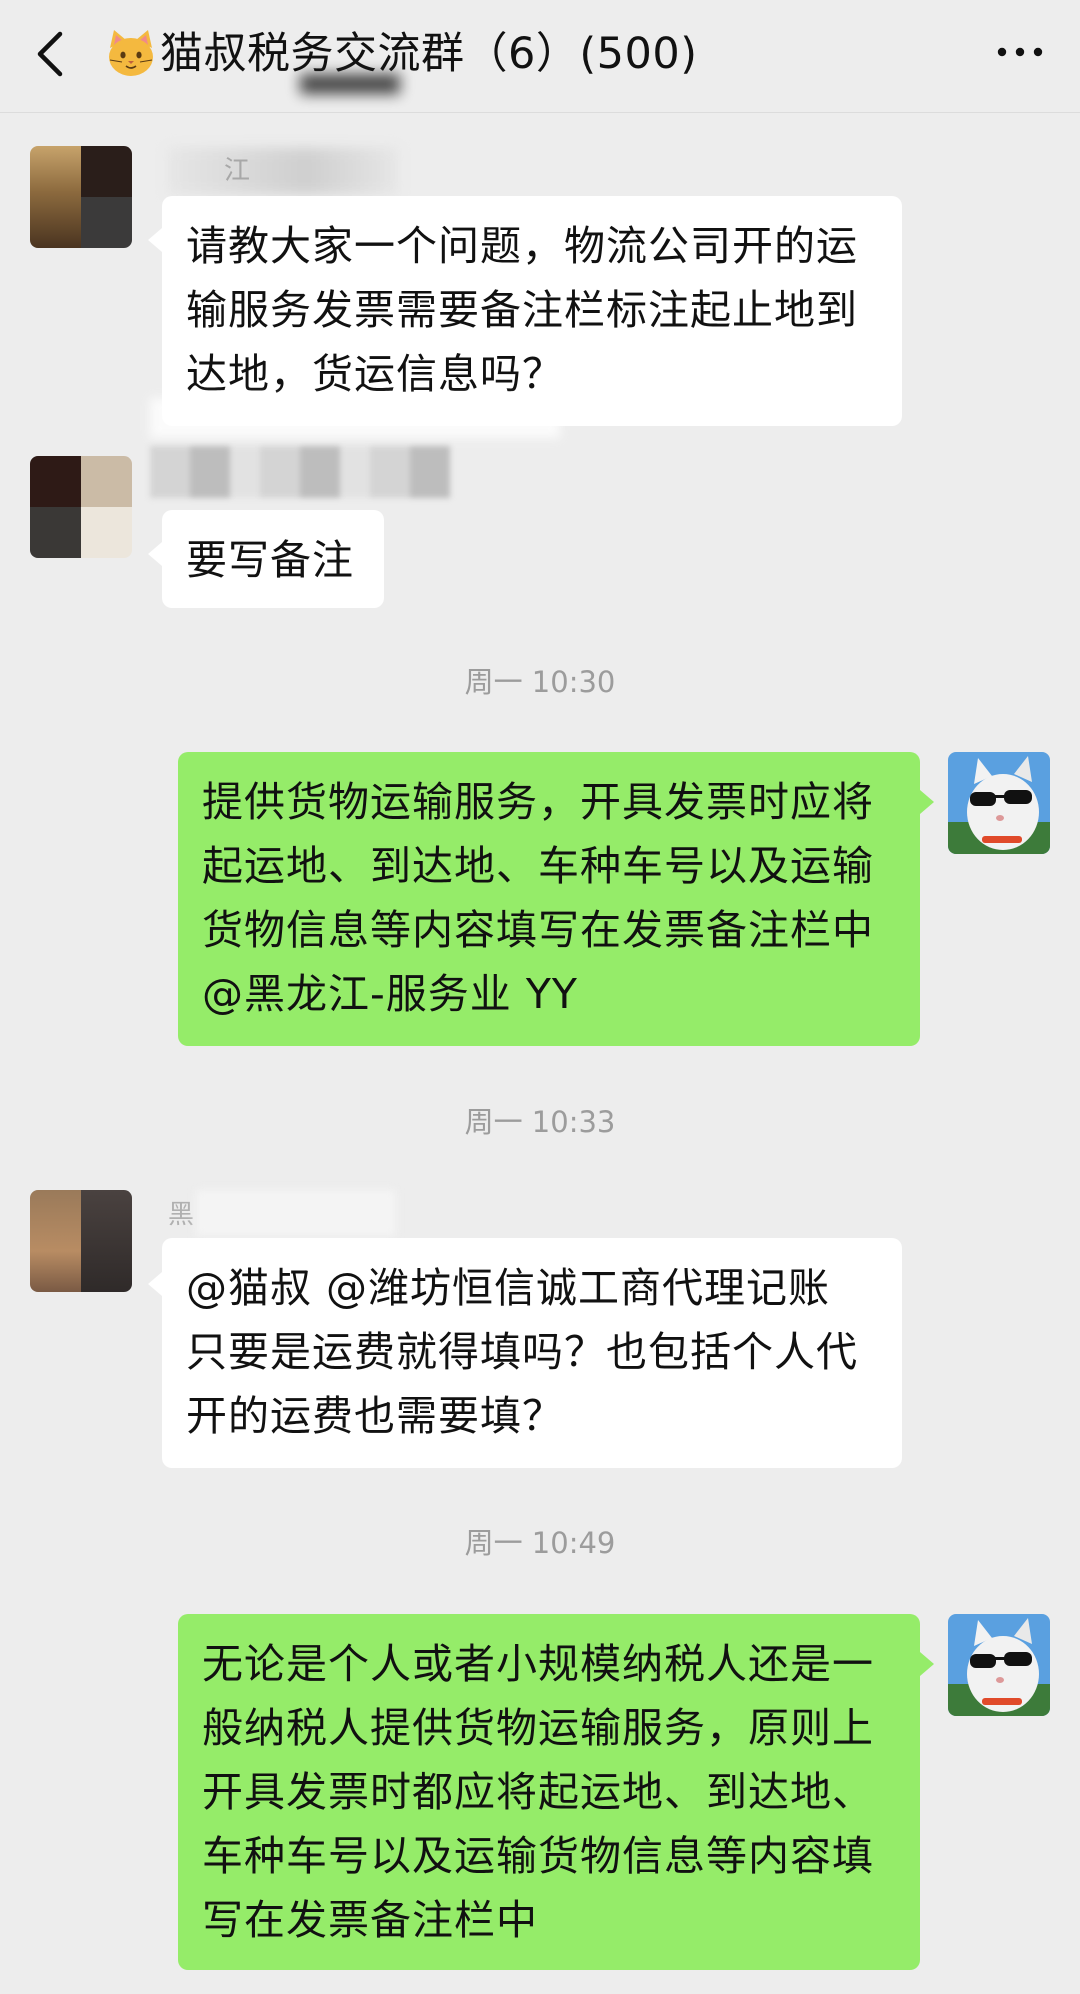 The image size is (1080, 1994). I want to click on sender-name: 黑, so click(181, 1215).